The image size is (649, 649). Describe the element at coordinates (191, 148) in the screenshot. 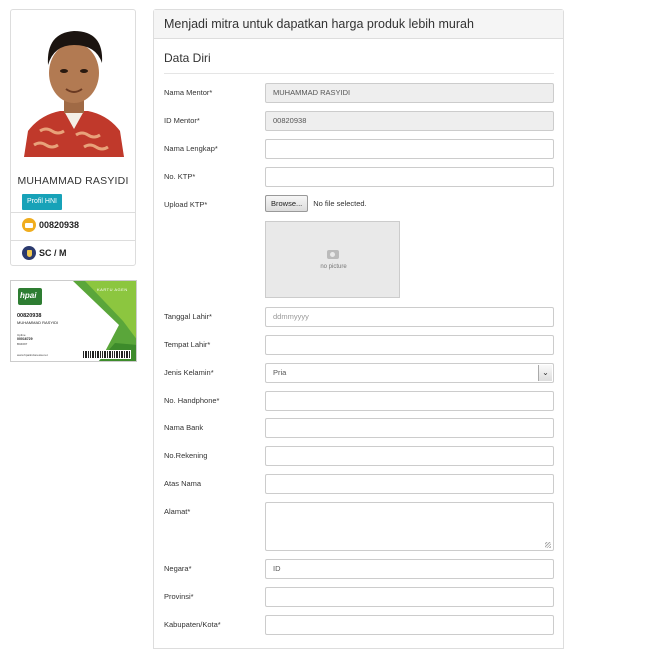

I see `nama-lengkap-label: Nama Lengkap*` at that location.